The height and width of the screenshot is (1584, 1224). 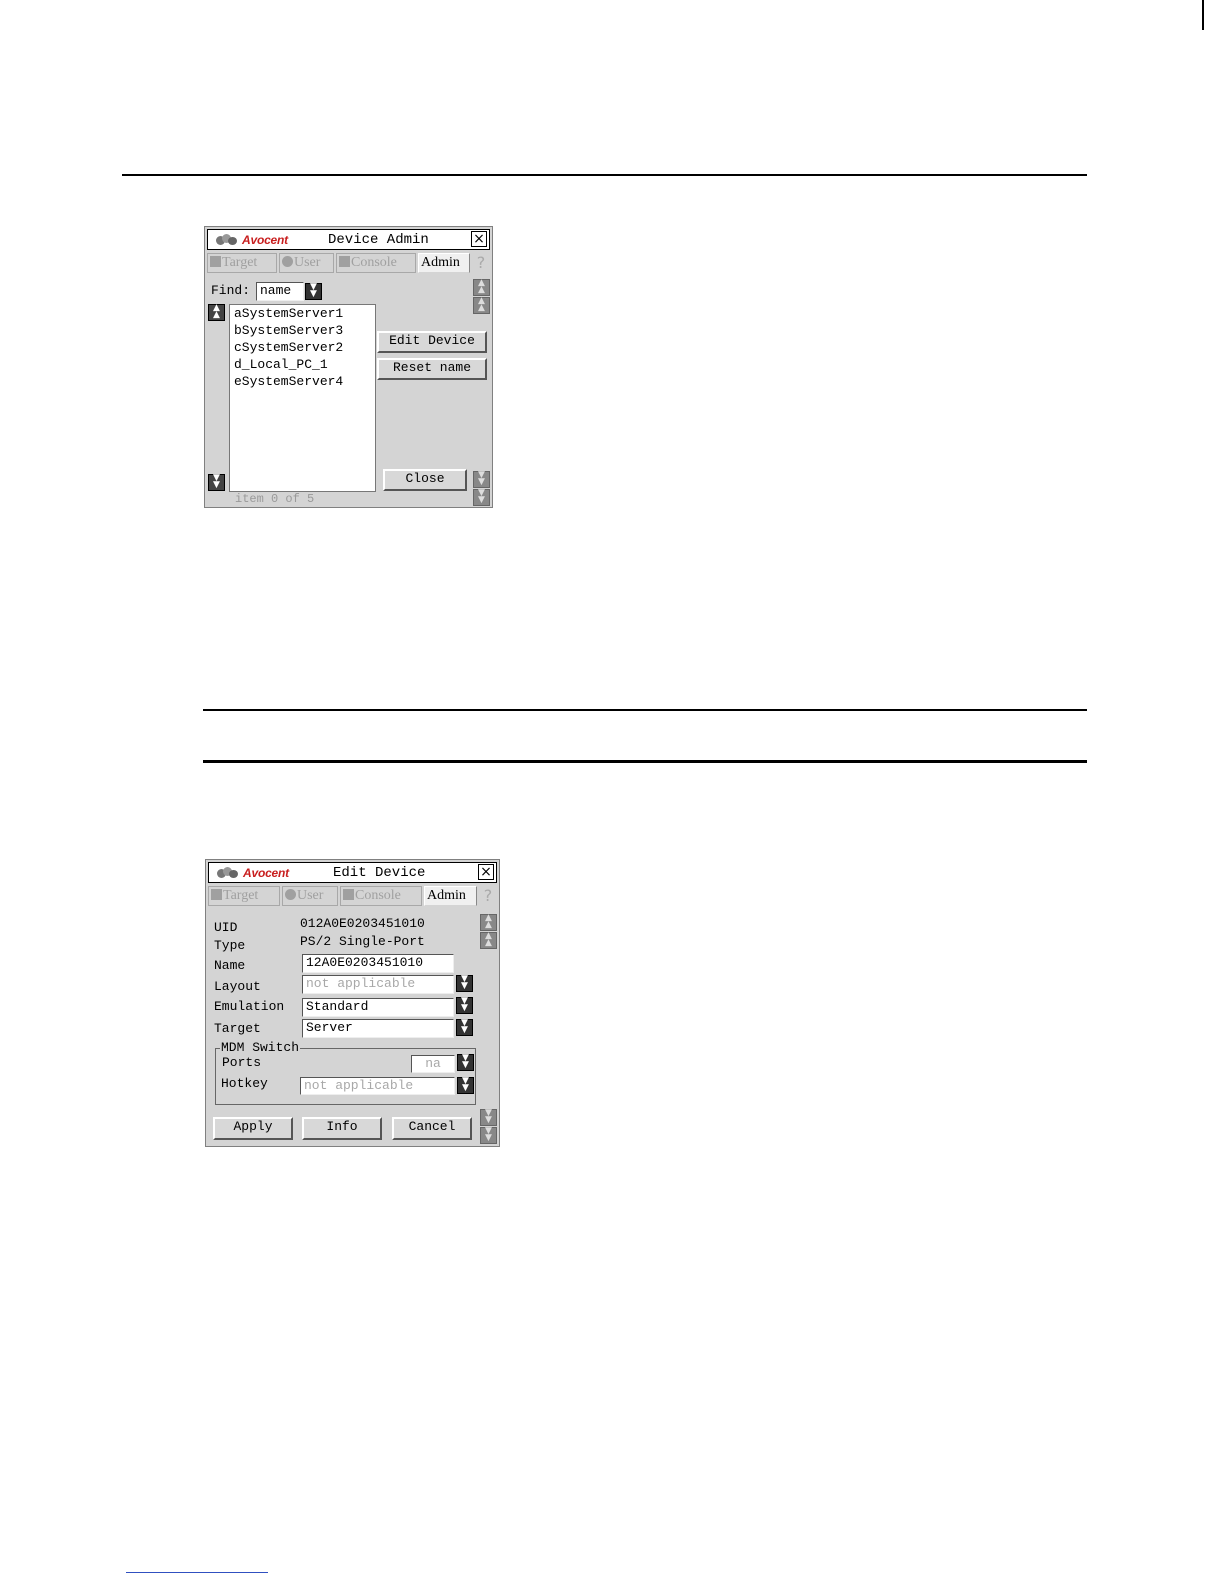 What do you see at coordinates (249, 1006) in the screenshot?
I see `emulation-label: Emulation` at bounding box center [249, 1006].